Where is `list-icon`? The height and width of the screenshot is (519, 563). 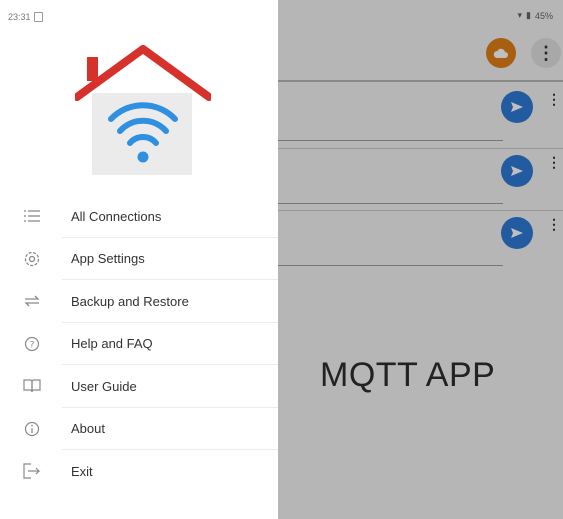 list-icon is located at coordinates (32, 216).